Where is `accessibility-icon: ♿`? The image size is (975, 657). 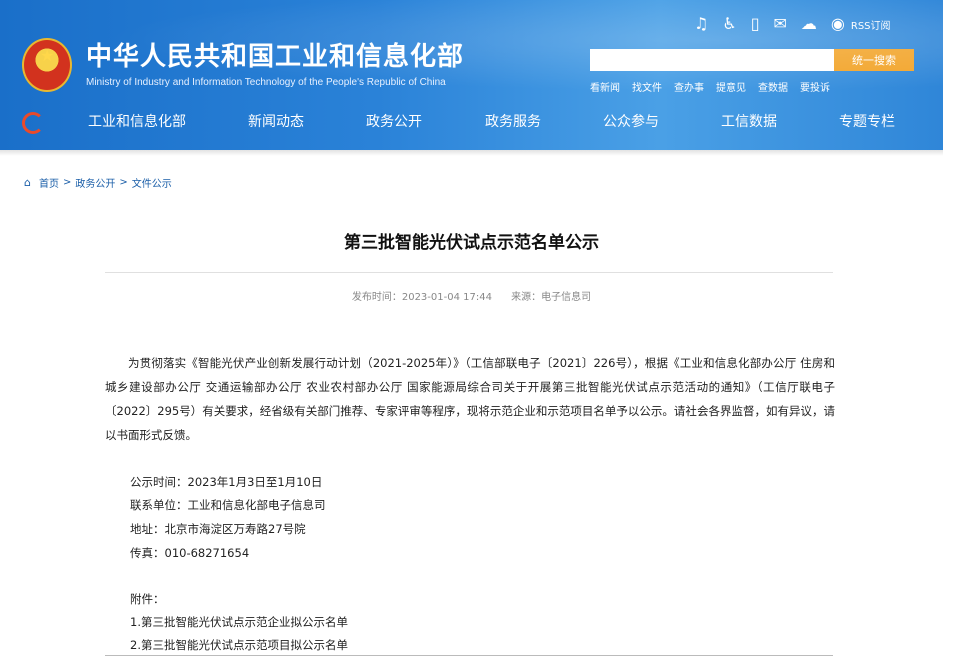
accessibility-icon: ♿ is located at coordinates (729, 24).